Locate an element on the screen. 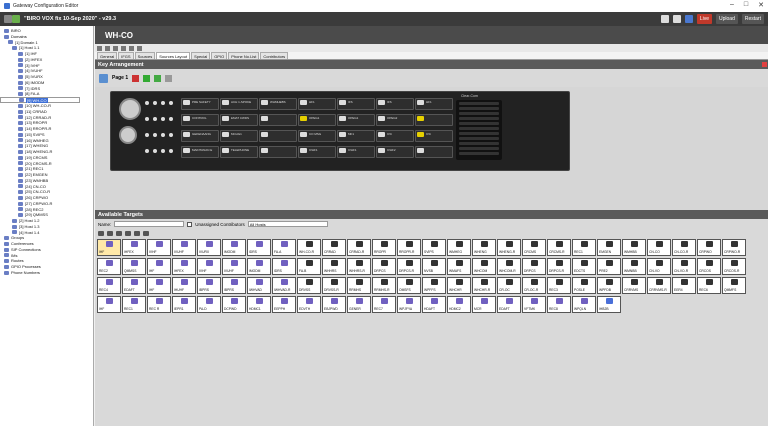 The width and height of the screenshot is (768, 426). target-tile: RROPR-R is located at coordinates (409, 247).